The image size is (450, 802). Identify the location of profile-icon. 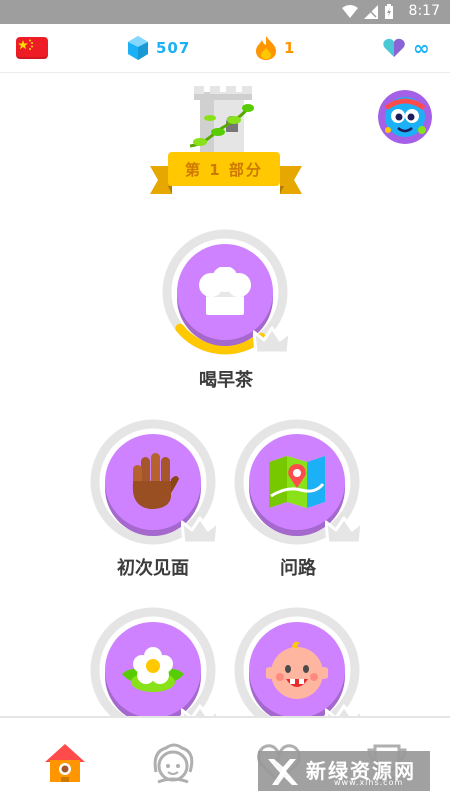
(173, 763).